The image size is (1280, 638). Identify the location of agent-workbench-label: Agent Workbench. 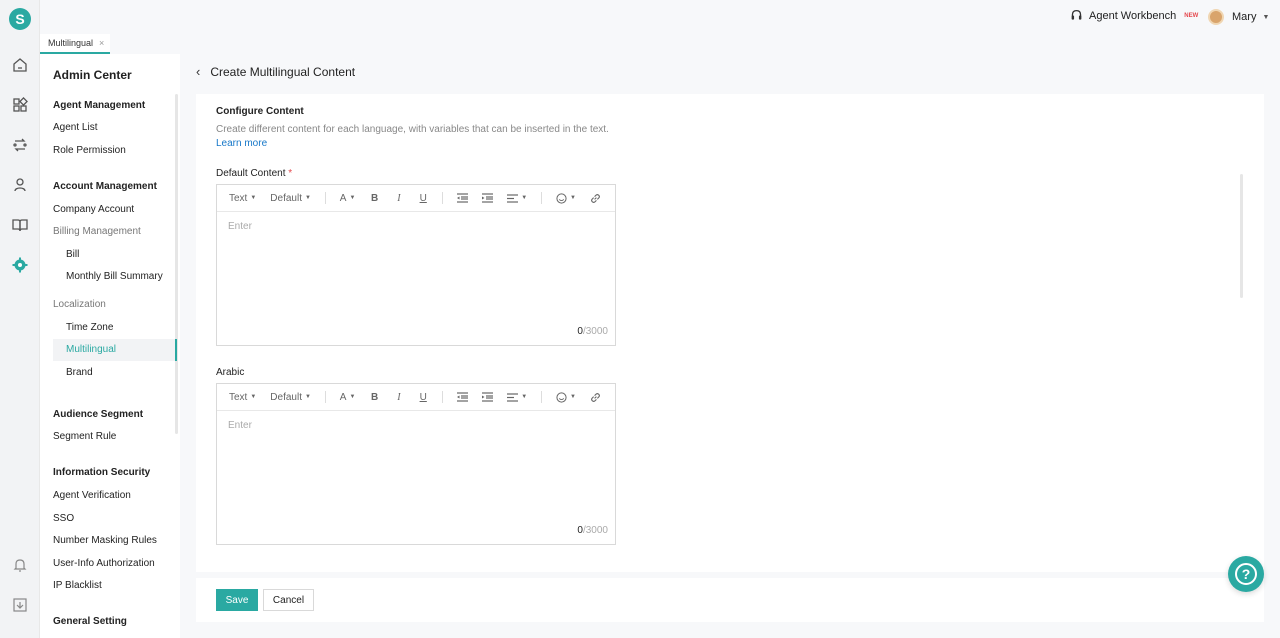
(1133, 15).